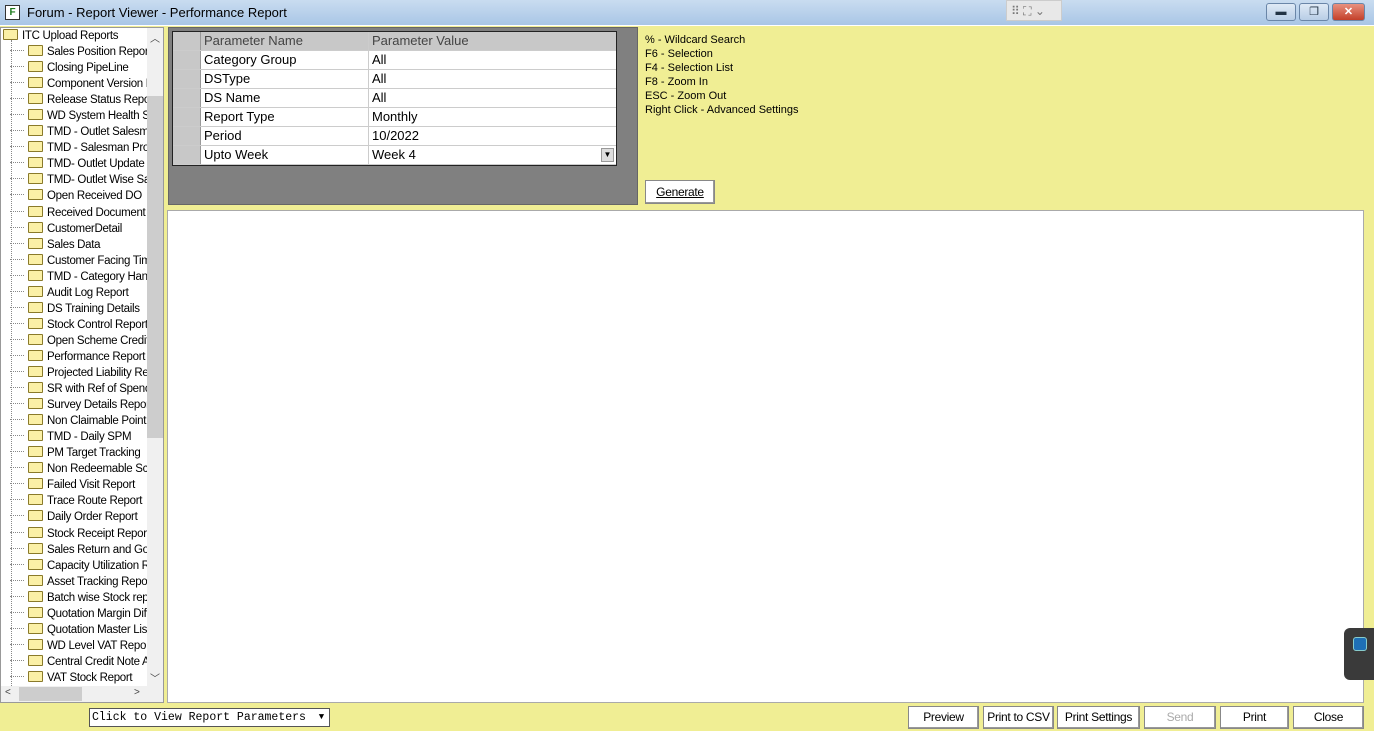 This screenshot has width=1374, height=731. I want to click on scroll-down-icon: ﹀, so click(155, 677).